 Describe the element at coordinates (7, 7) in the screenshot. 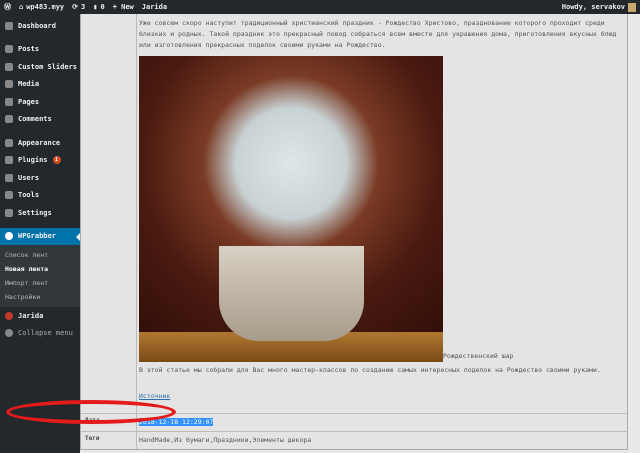

I see `wordpress-logo-icon: Ⓦ` at that location.